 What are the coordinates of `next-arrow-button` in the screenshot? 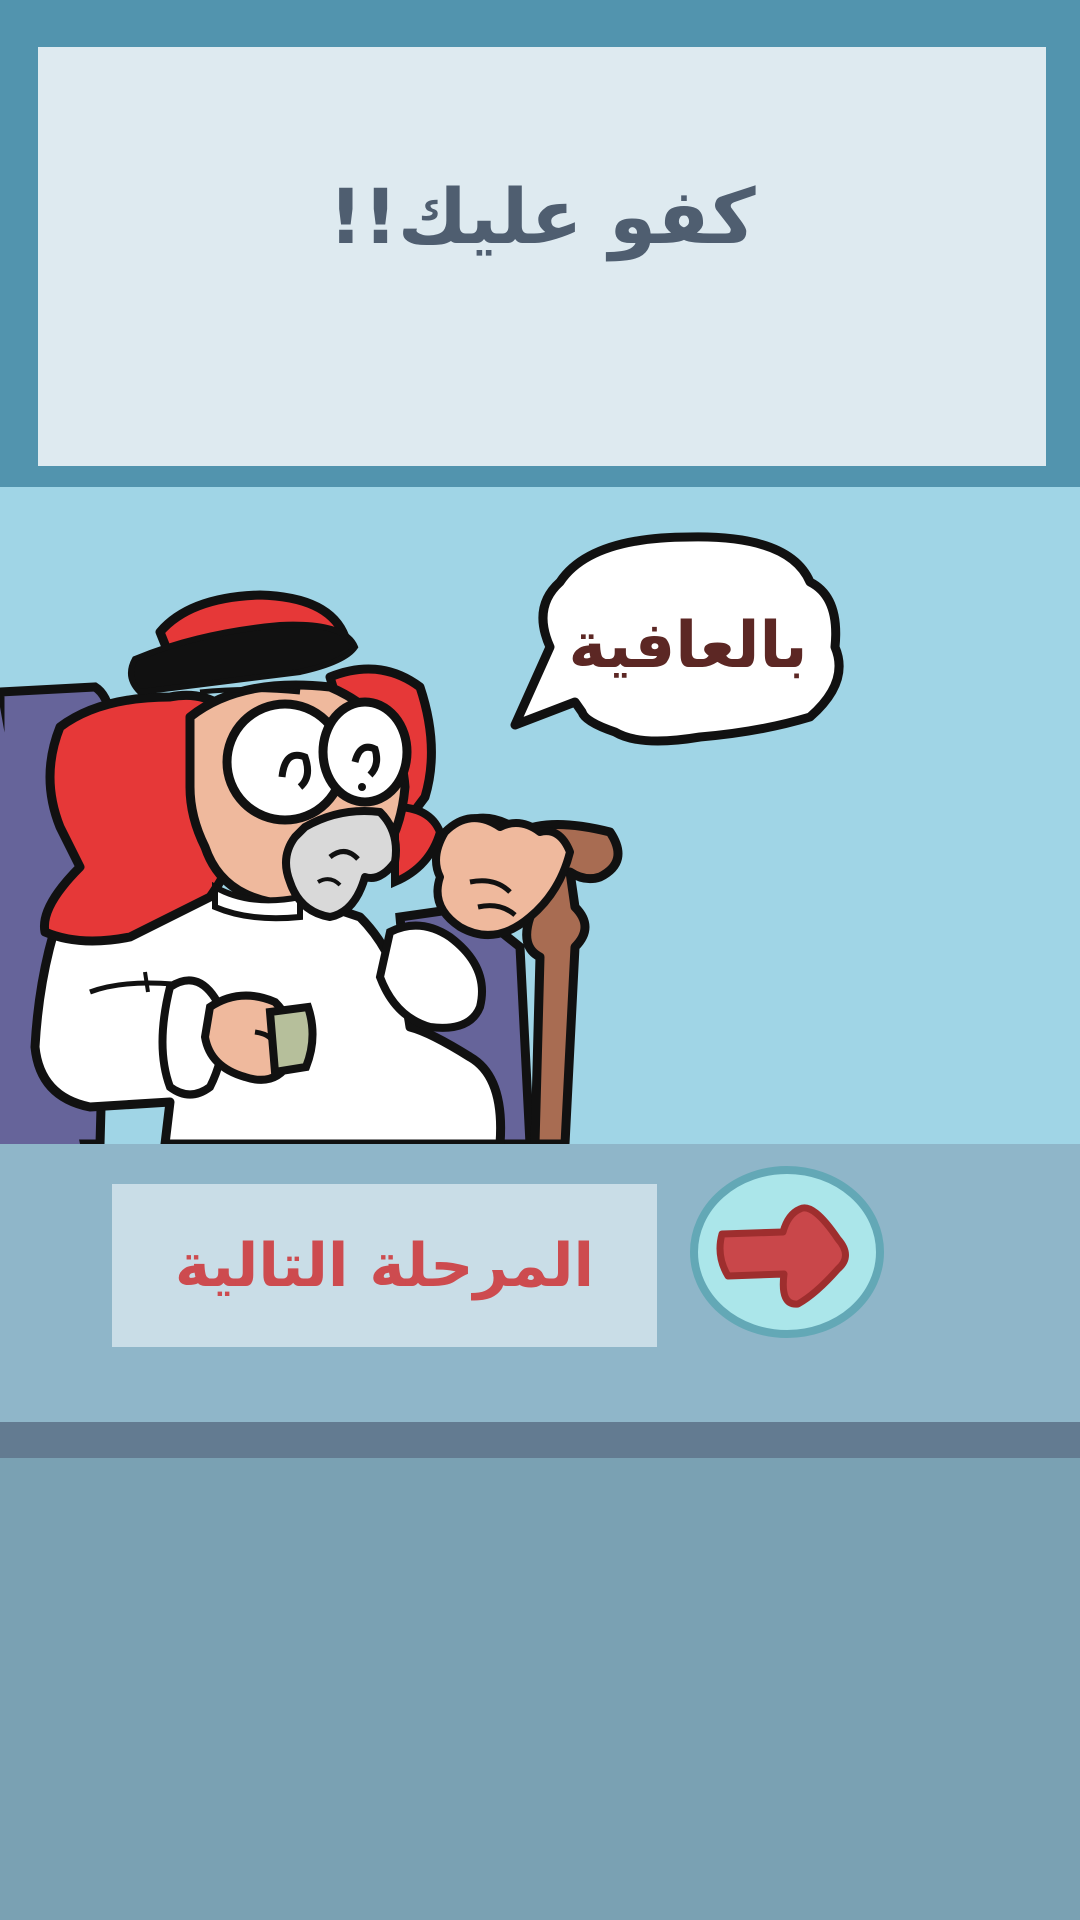 It's located at (787, 1254).